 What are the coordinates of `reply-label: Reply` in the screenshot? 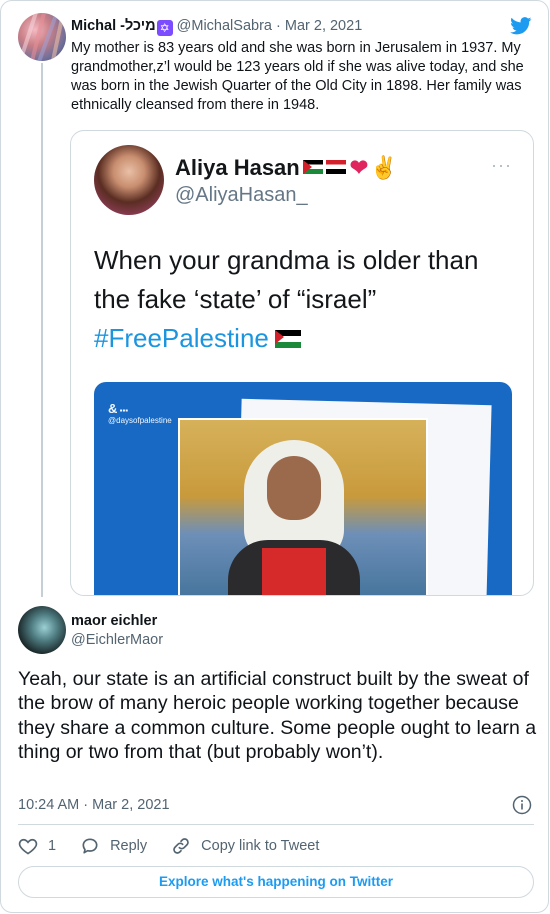 It's located at (129, 846).